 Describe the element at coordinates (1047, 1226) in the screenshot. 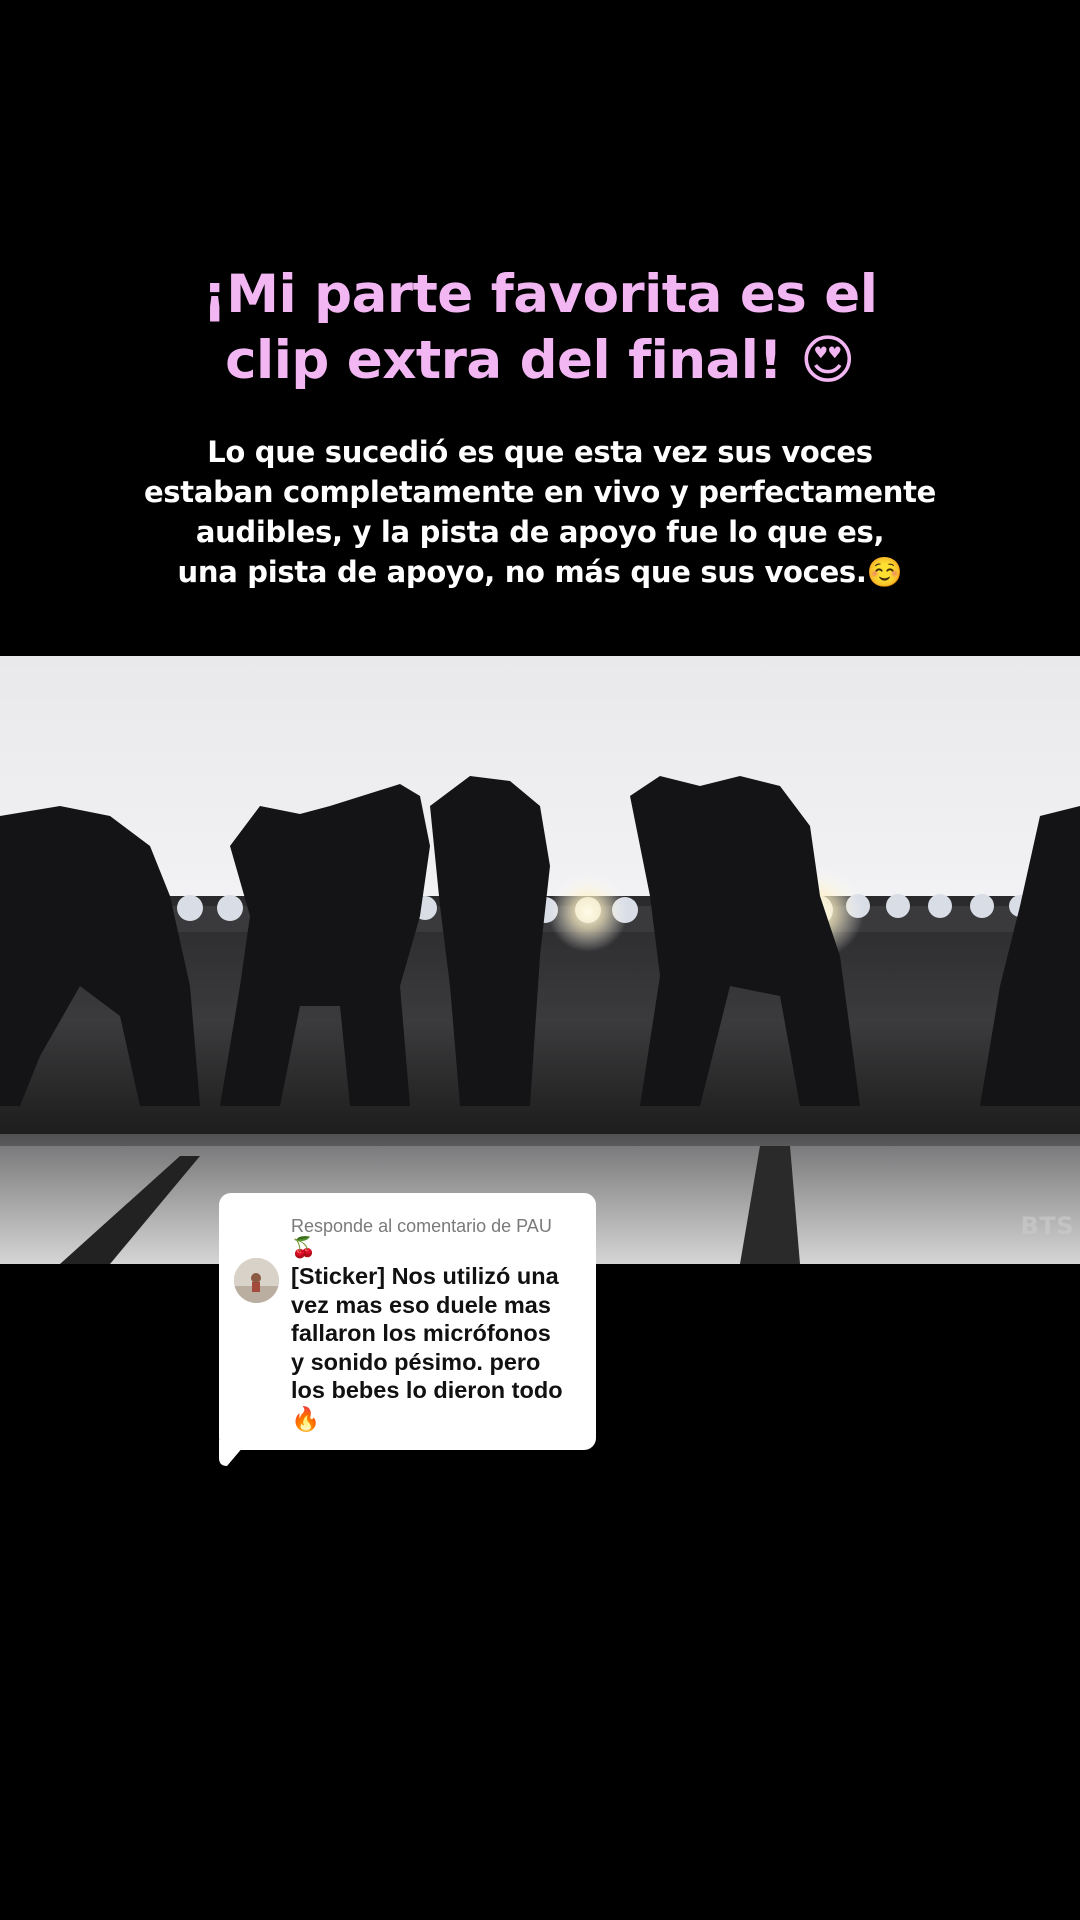

I see `bts-watermark: BTS` at that location.